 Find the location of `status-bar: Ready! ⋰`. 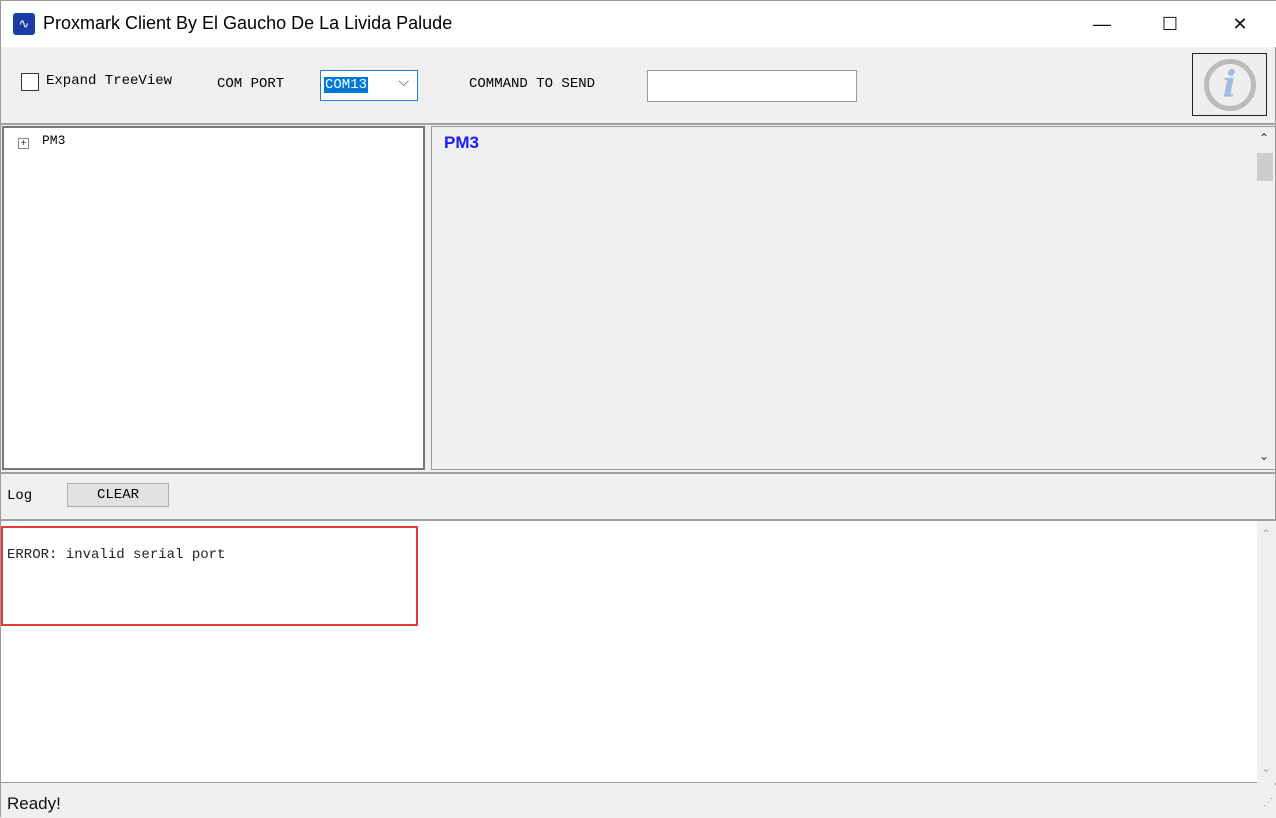

status-bar: Ready! ⋰ is located at coordinates (638, 801).